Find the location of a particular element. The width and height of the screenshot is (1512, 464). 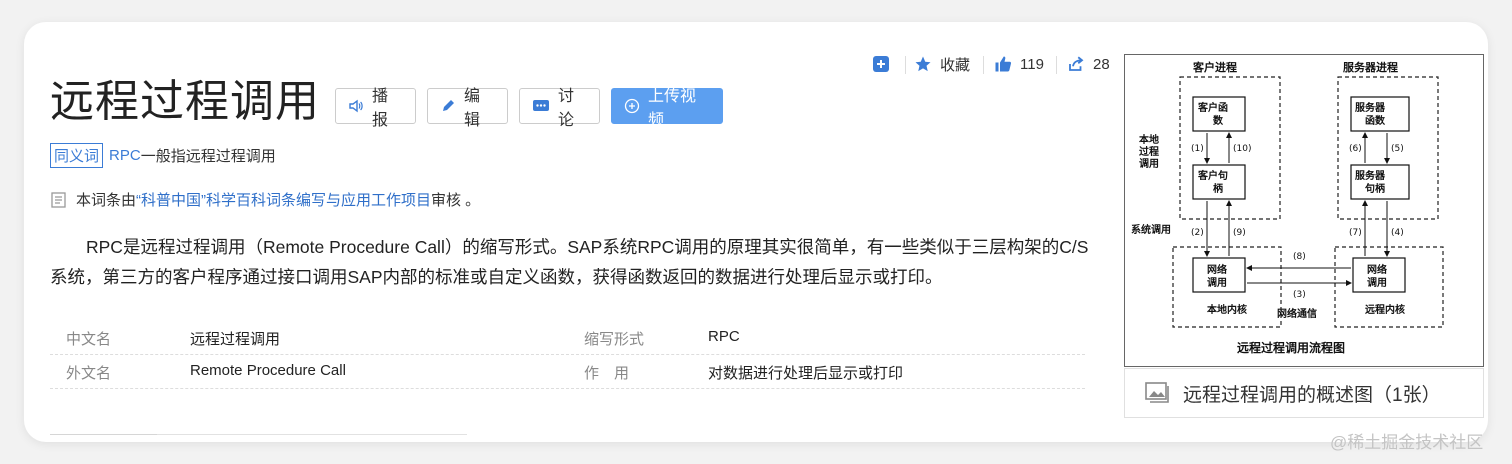

broadcast-button: 播报 is located at coordinates (375, 108).